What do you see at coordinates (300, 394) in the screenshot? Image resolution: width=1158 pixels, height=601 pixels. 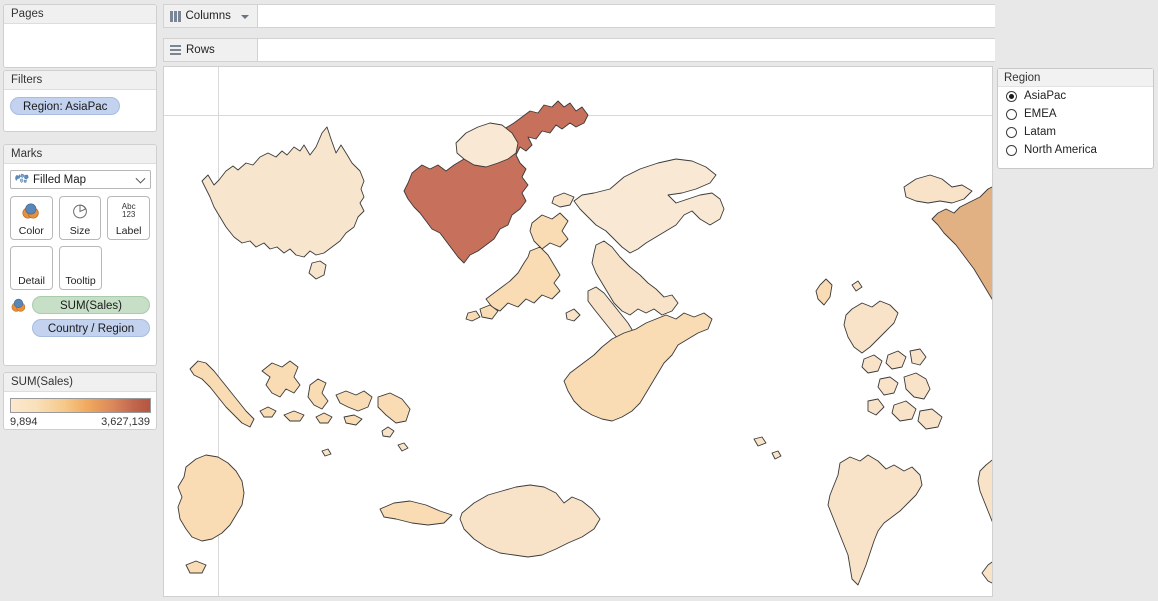 I see `country-indonesia` at bounding box center [300, 394].